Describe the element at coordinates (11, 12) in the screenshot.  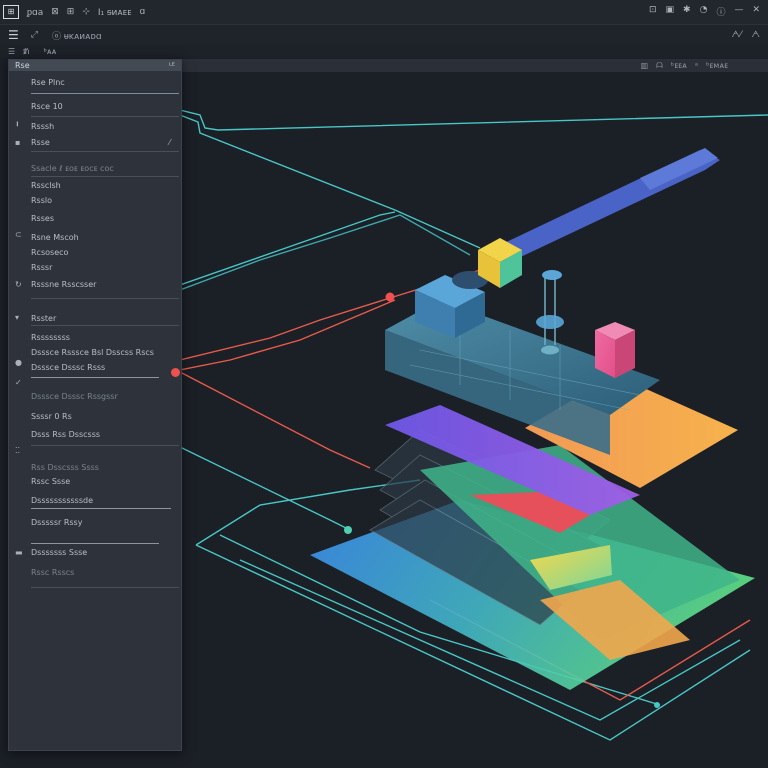
I see `app-logo: ⊞` at that location.